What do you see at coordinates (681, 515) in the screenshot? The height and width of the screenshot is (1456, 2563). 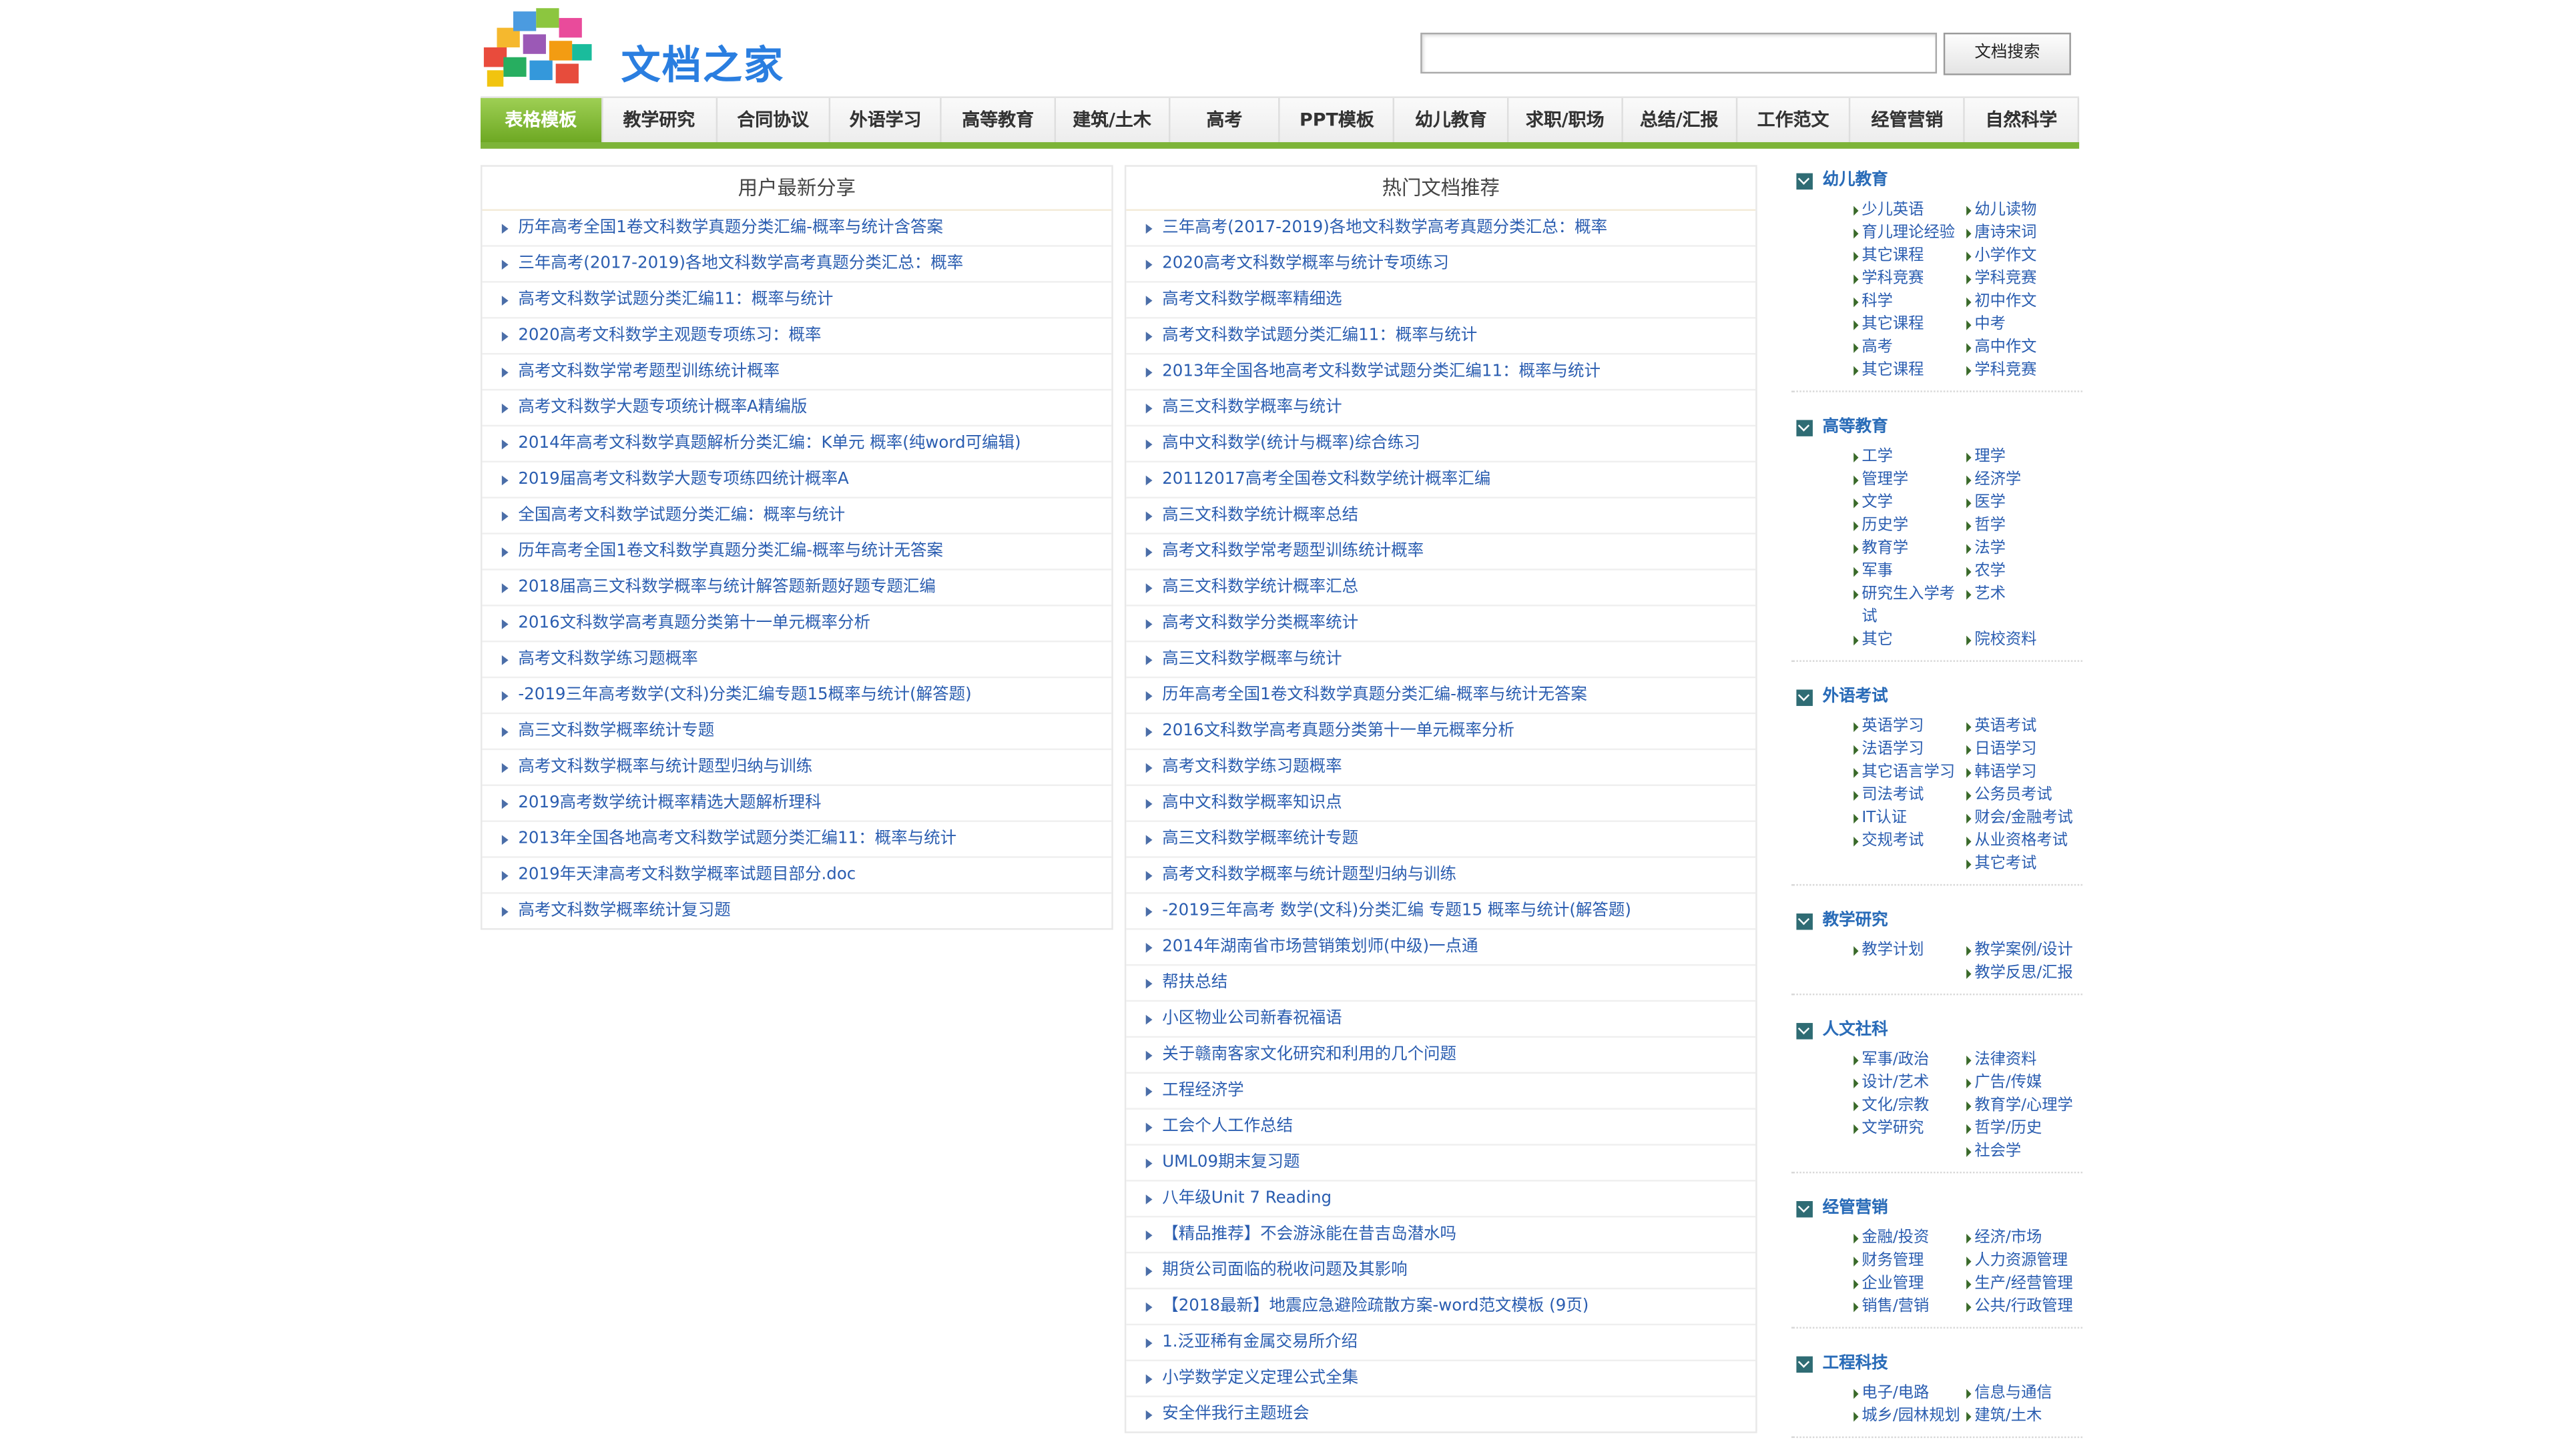 I see `doc-title: 全国高考文科数学试题分类汇编：概率与统计` at bounding box center [681, 515].